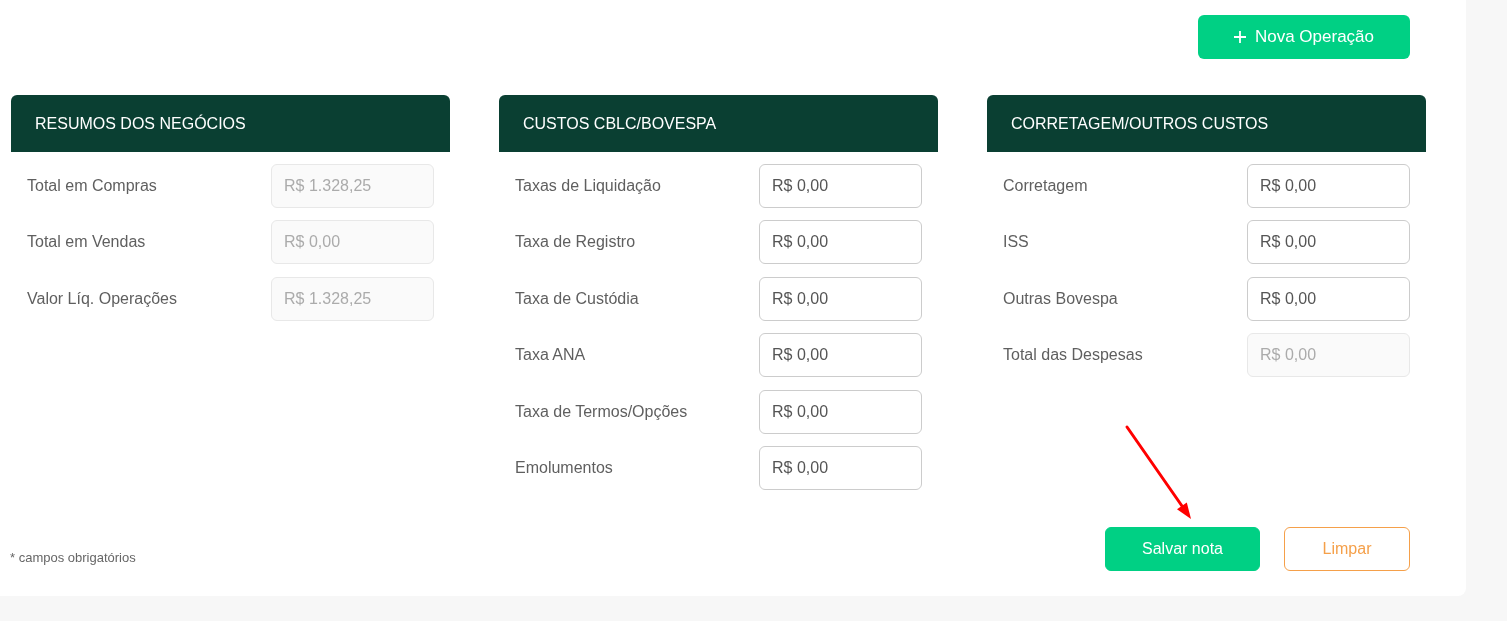  What do you see at coordinates (92, 186) in the screenshot?
I see `field-label: Total em Compras` at bounding box center [92, 186].